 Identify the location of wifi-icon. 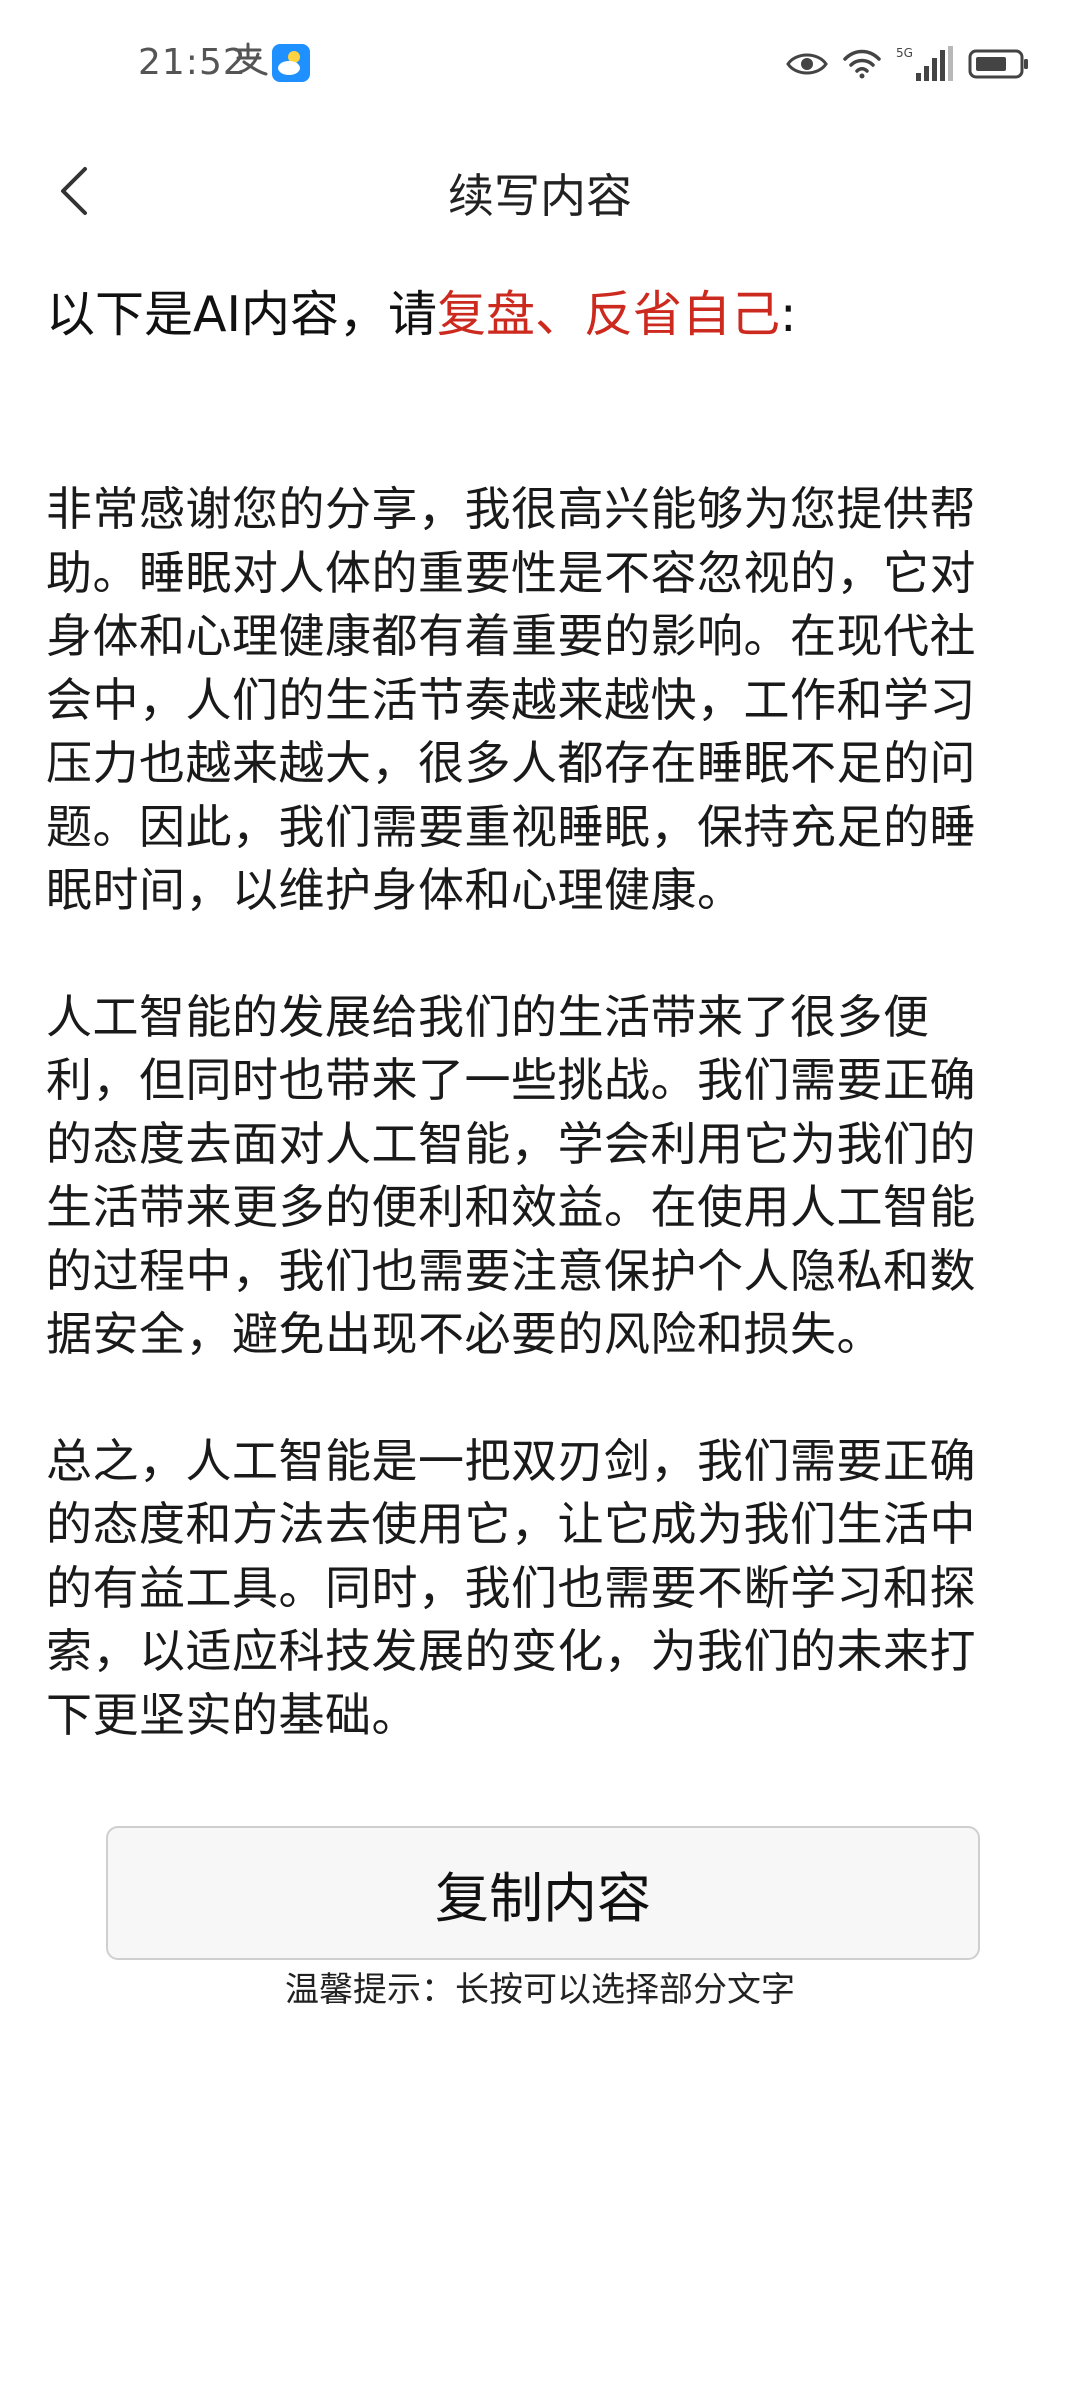
(862, 64).